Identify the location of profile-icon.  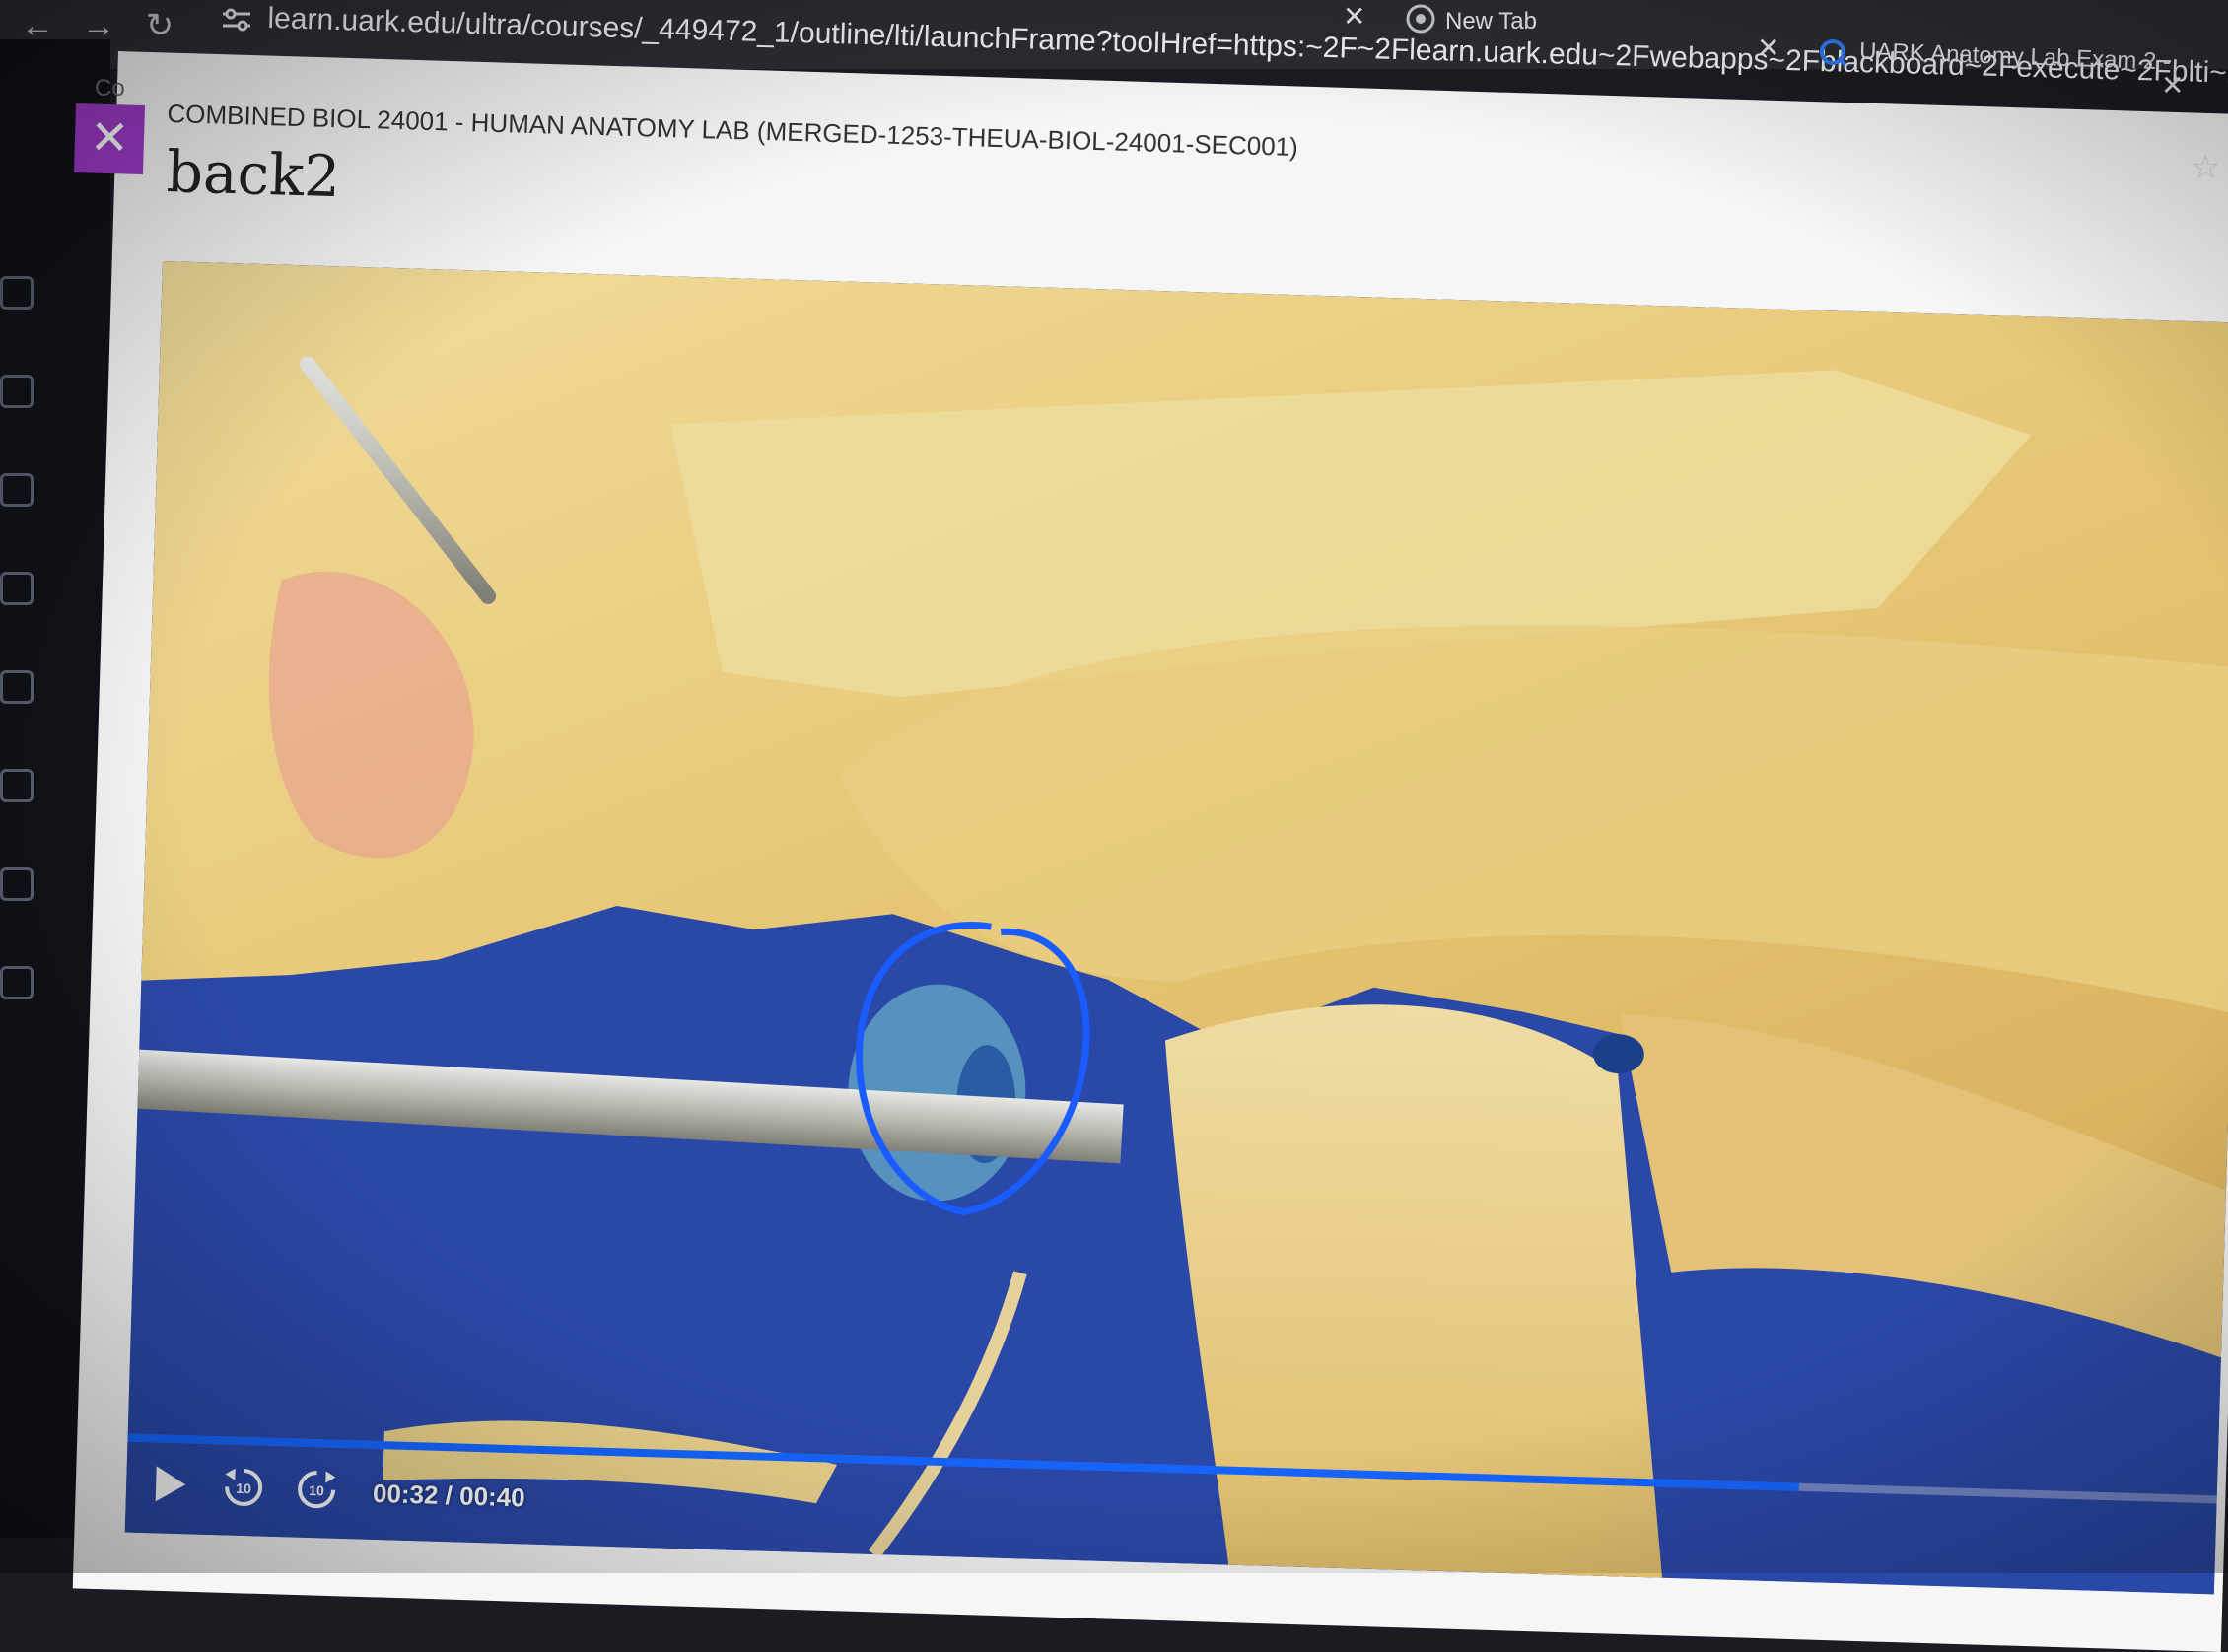
(17, 391).